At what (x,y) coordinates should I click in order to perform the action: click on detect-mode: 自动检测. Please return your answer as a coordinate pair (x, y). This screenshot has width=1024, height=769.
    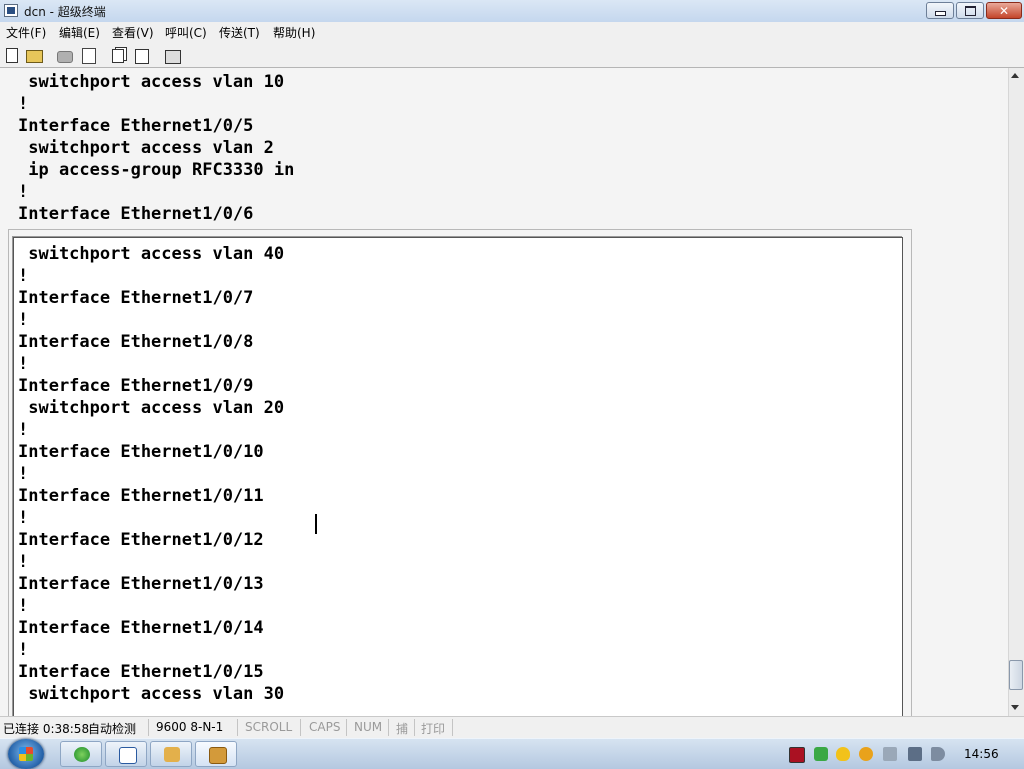
    Looking at the image, I should click on (112, 729).